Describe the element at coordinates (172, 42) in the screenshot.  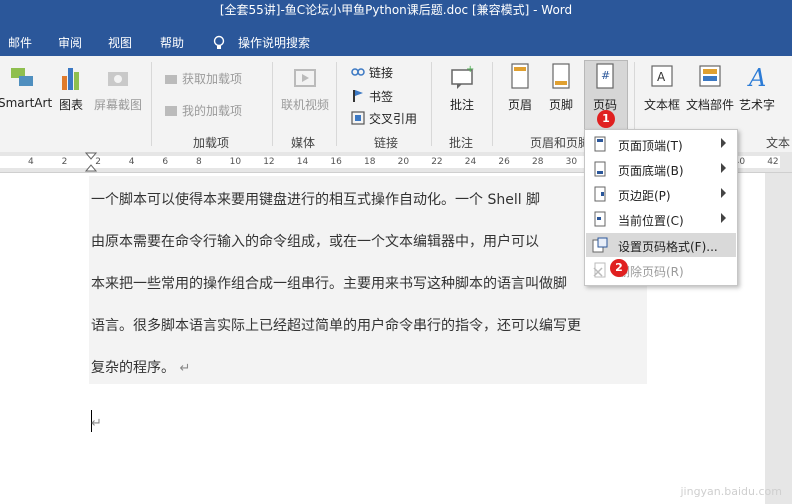
I see `tab-help: 帮助` at that location.